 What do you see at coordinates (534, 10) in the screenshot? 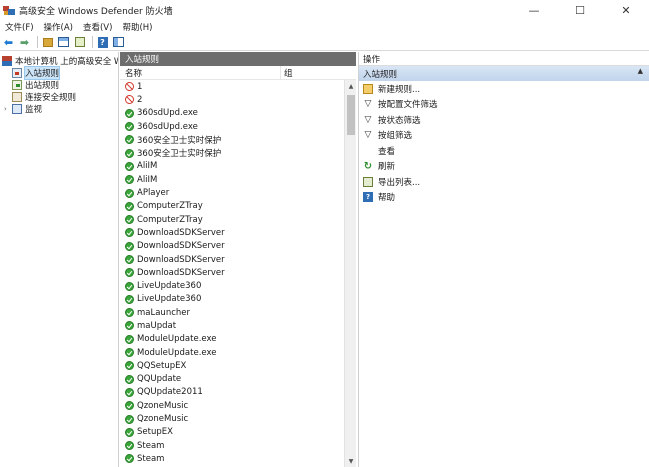
I see `minimize-button: —` at bounding box center [534, 10].